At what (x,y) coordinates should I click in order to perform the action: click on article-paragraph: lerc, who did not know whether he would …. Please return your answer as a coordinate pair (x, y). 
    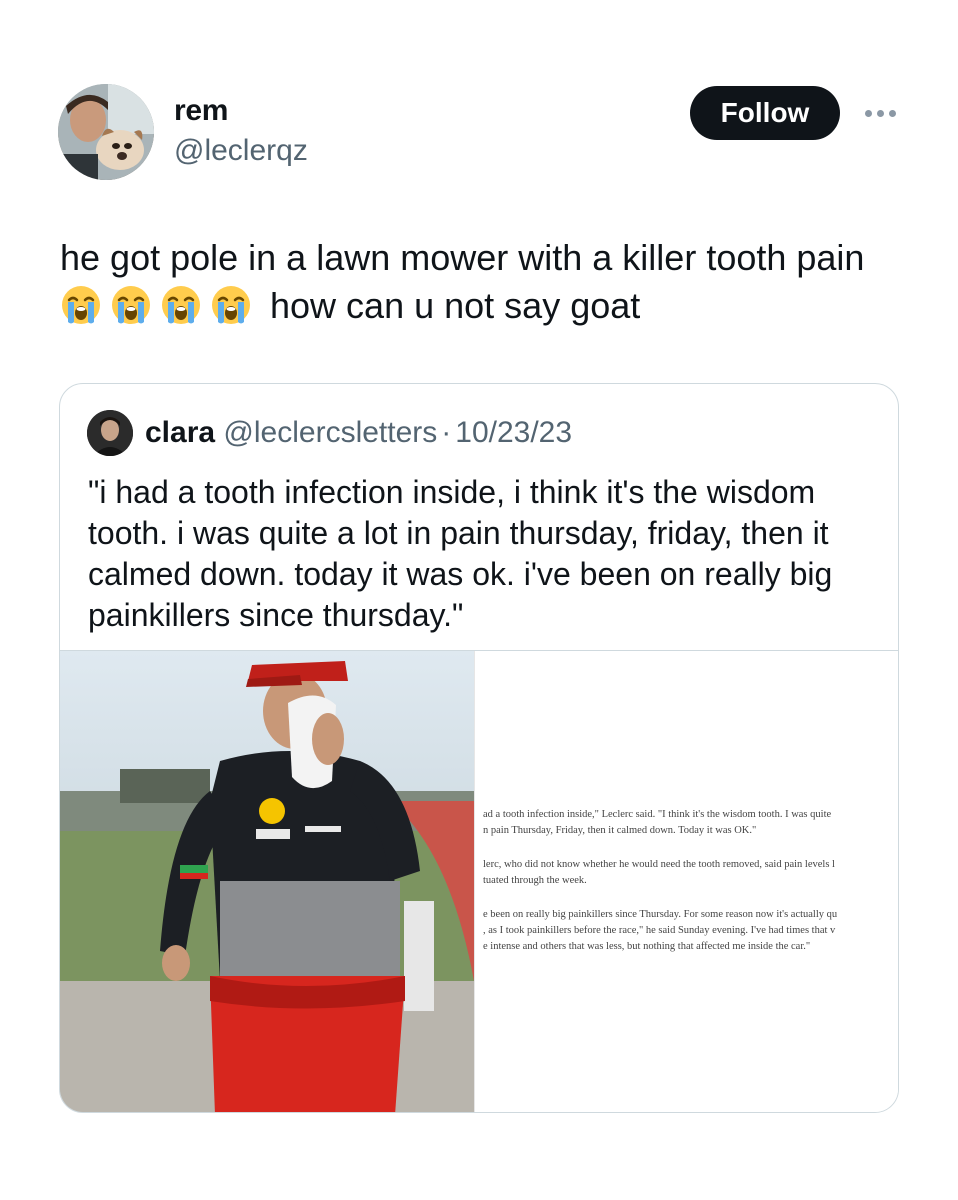
    Looking at the image, I should click on (690, 873).